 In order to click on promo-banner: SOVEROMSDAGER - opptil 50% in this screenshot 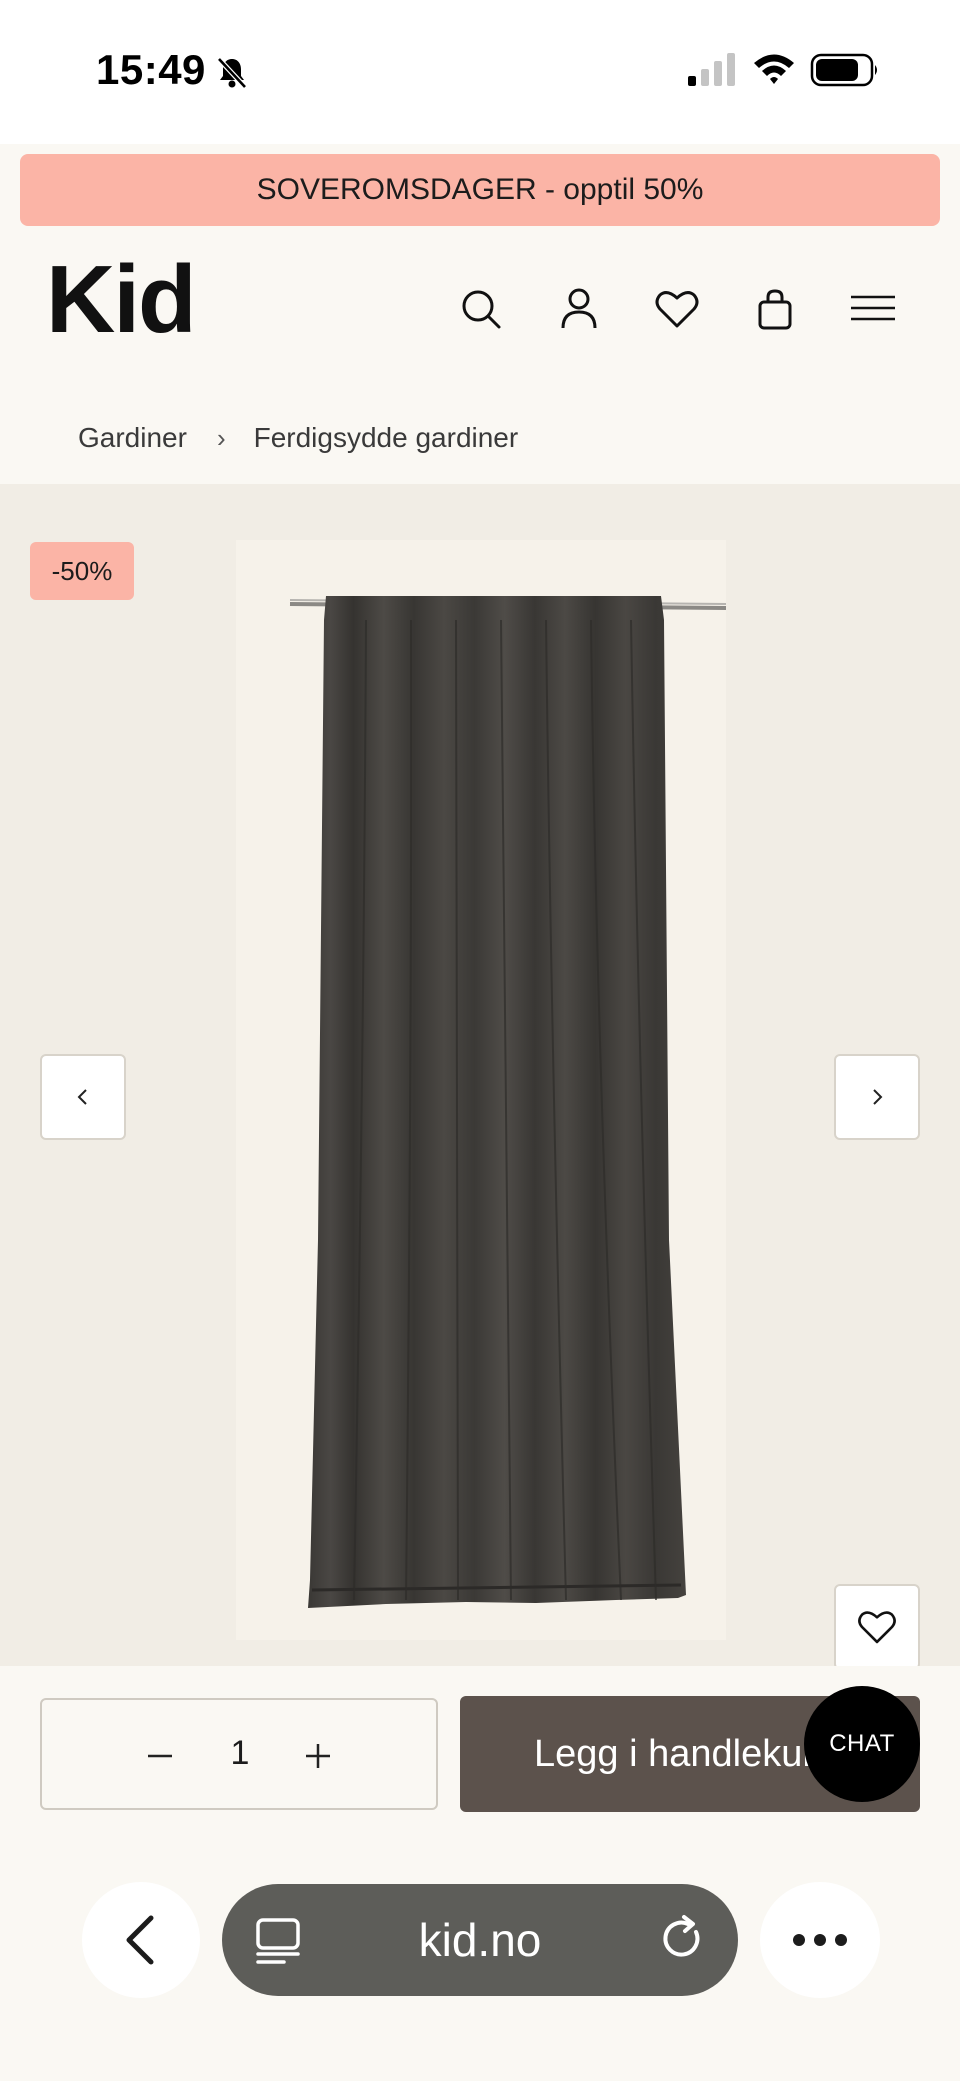, I will do `click(480, 190)`.